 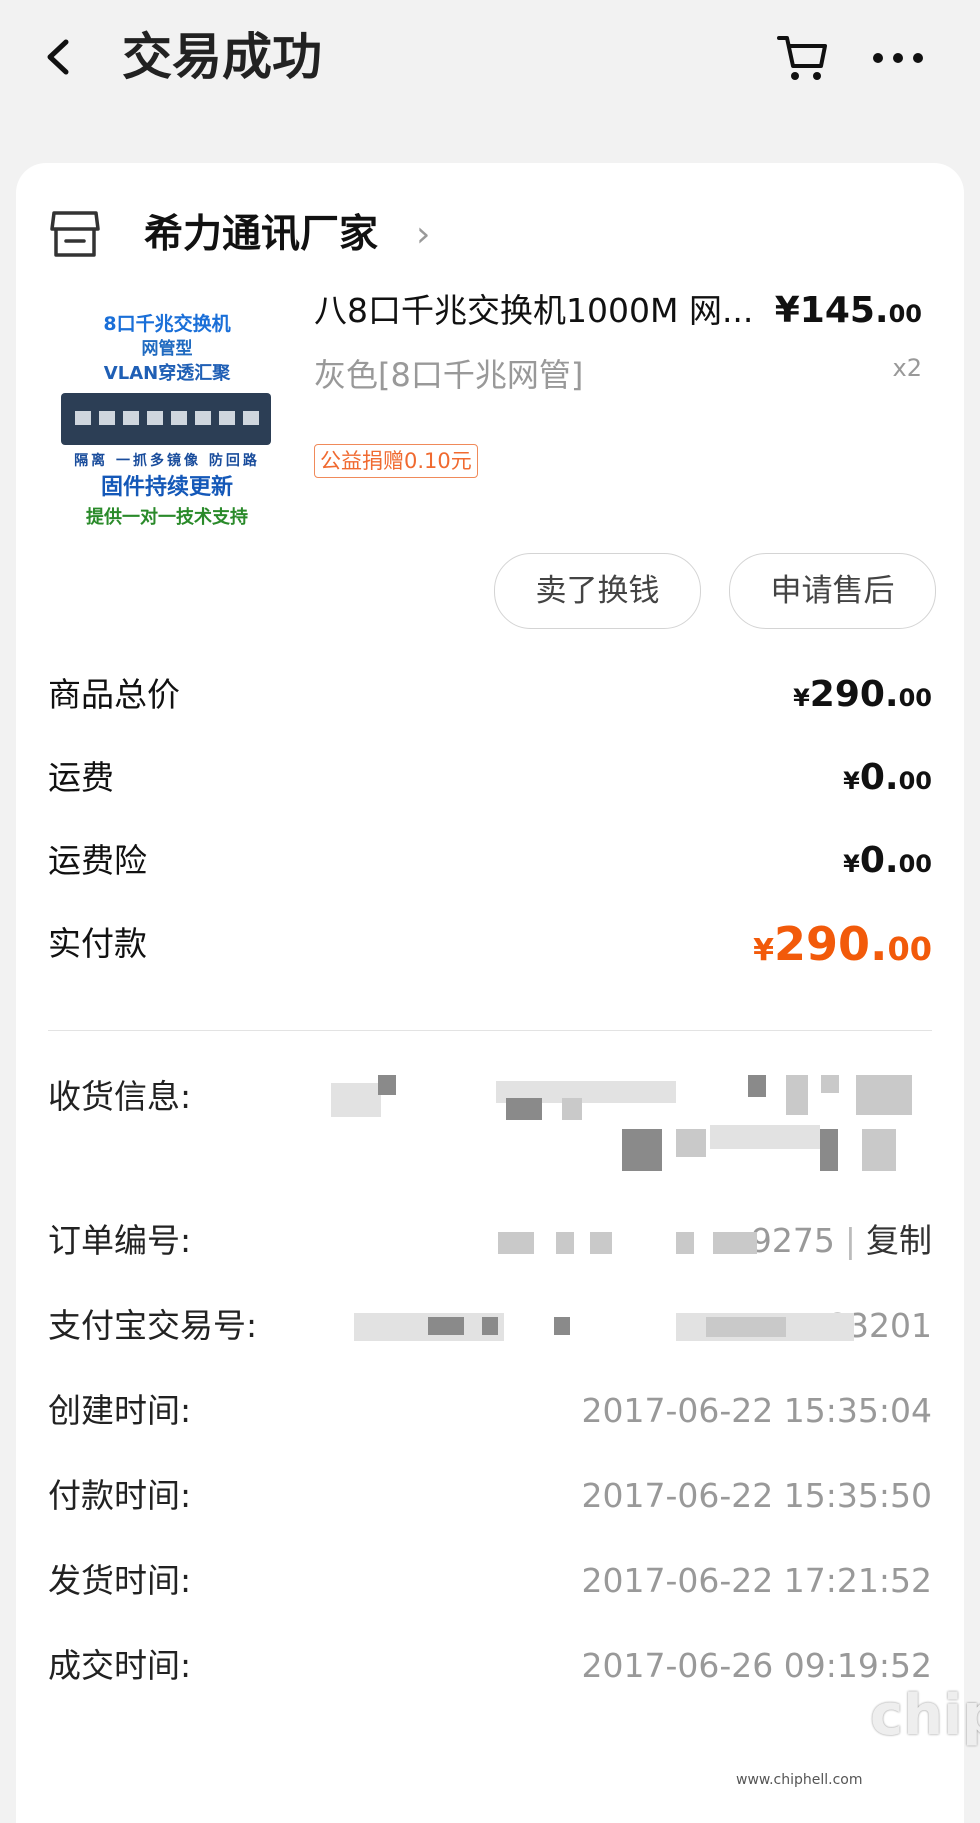 What do you see at coordinates (58, 57) in the screenshot?
I see `back-icon` at bounding box center [58, 57].